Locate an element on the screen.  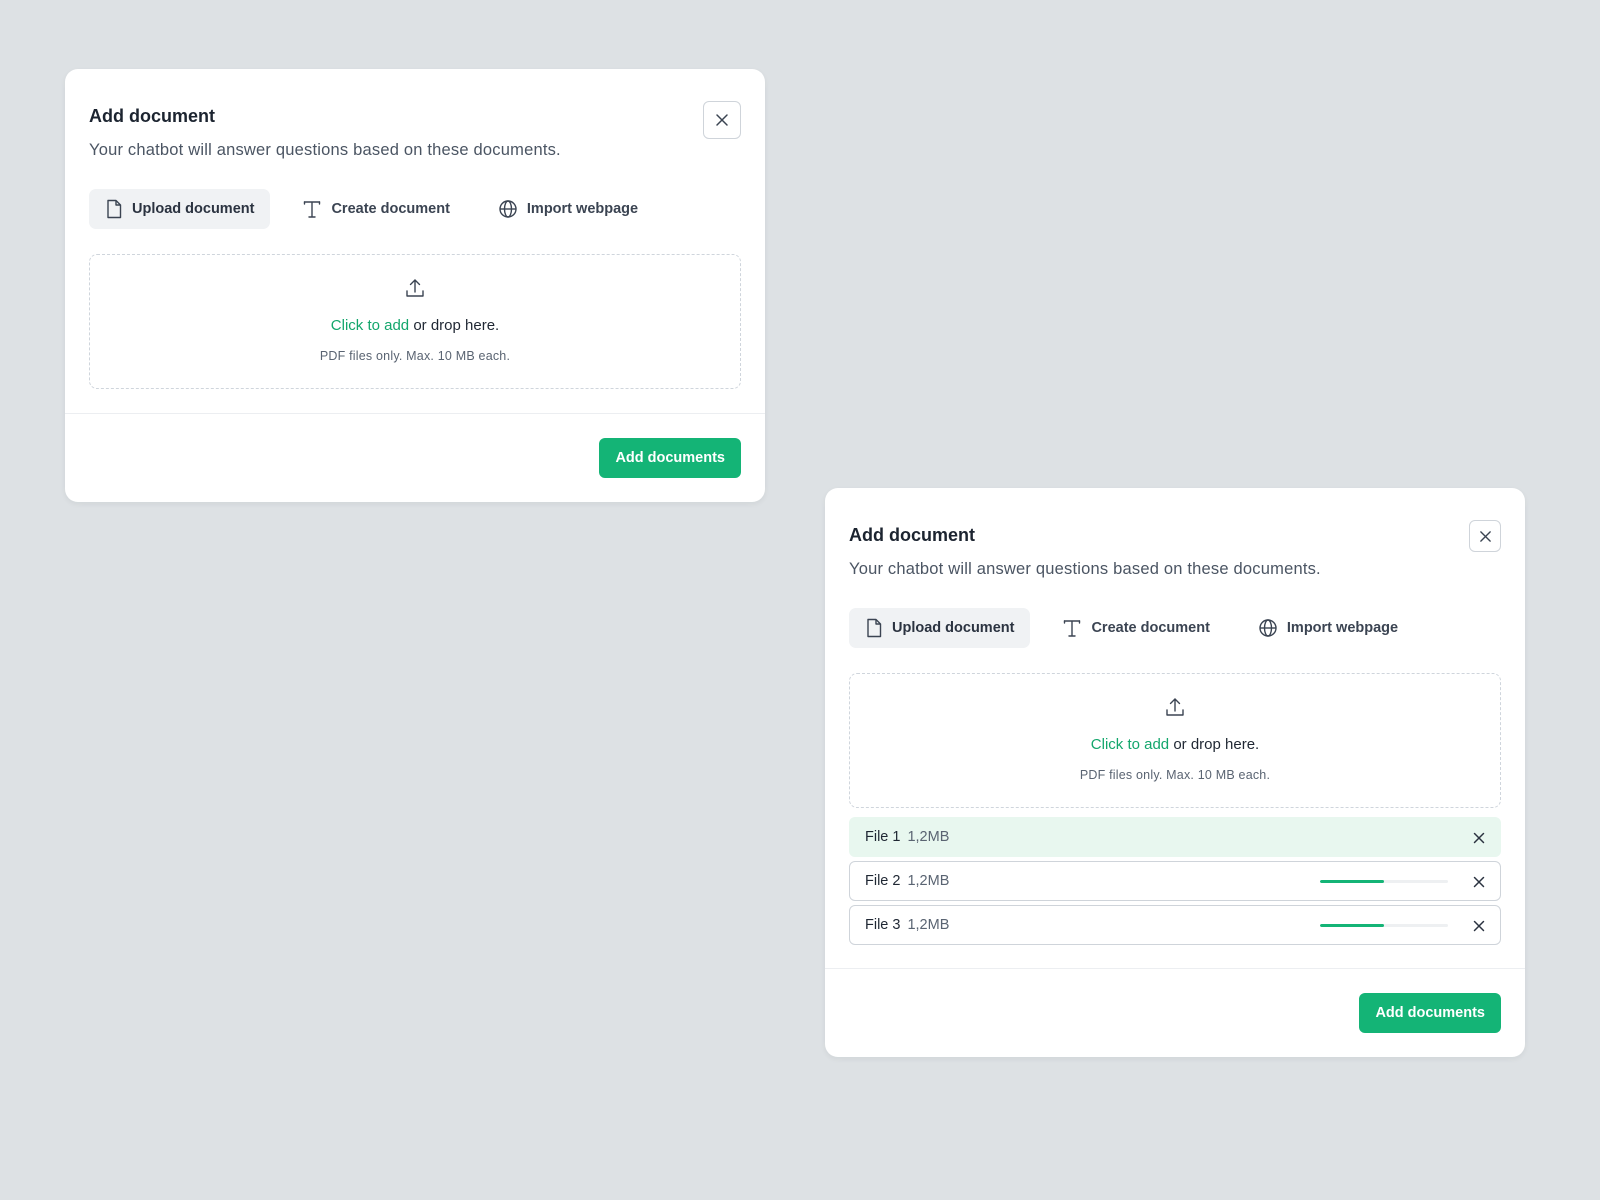
file-name: File 1 is located at coordinates (883, 837).